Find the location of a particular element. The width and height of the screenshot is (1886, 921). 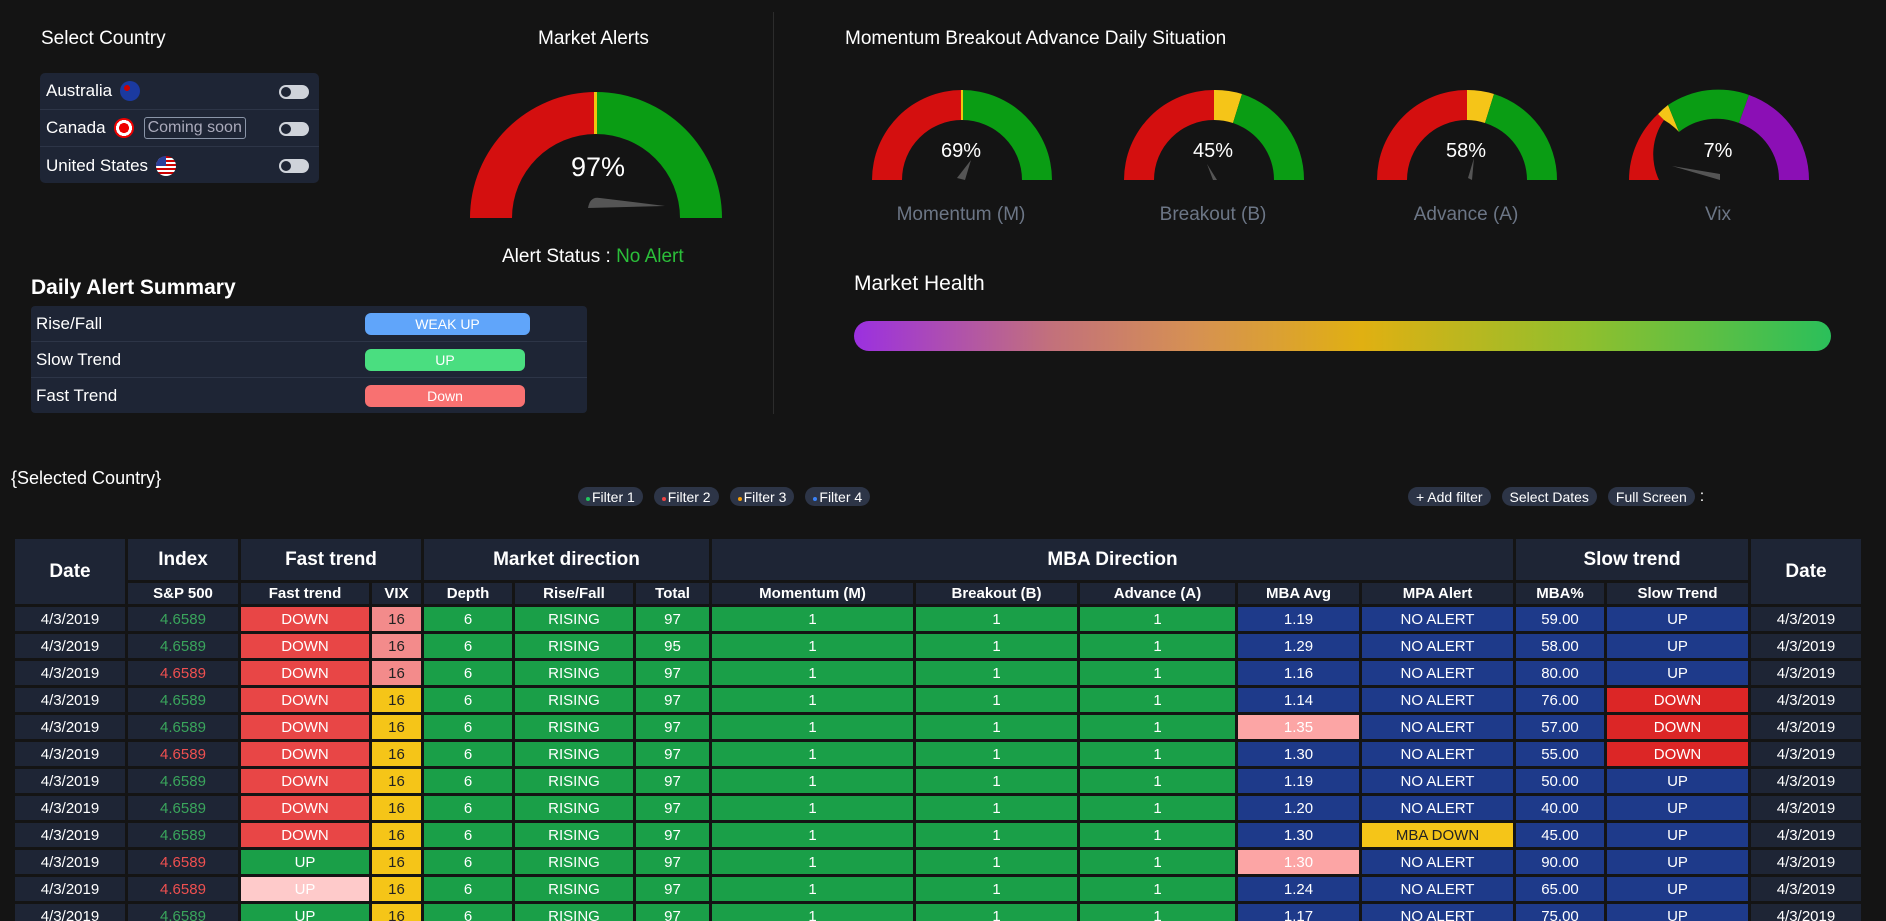

fast-trend-pill: Down is located at coordinates (445, 396).